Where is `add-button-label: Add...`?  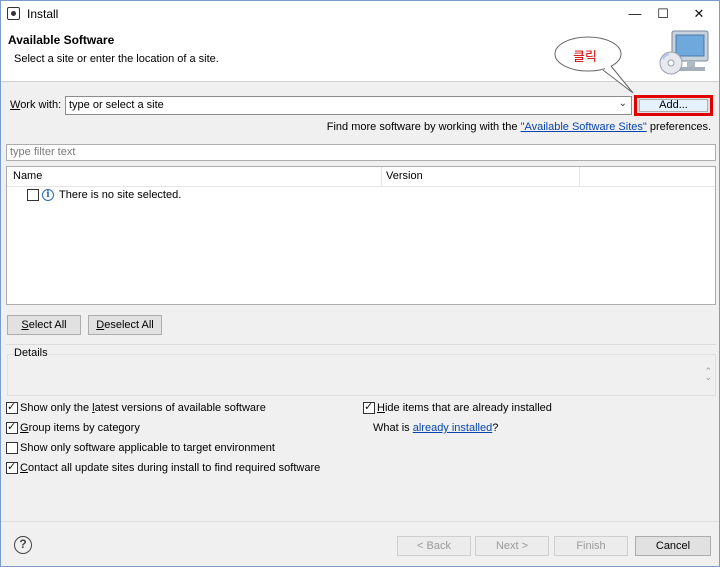
add-button-label: Add... is located at coordinates (673, 105).